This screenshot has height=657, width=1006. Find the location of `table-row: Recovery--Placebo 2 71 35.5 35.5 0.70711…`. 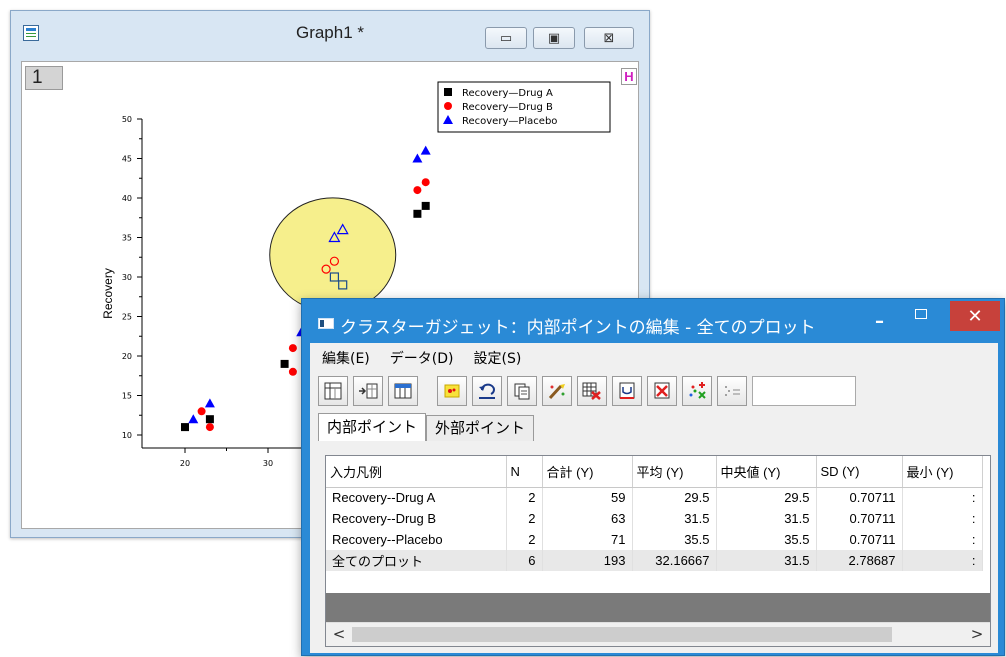

table-row: Recovery--Placebo 2 71 35.5 35.5 0.70711… is located at coordinates (654, 539).